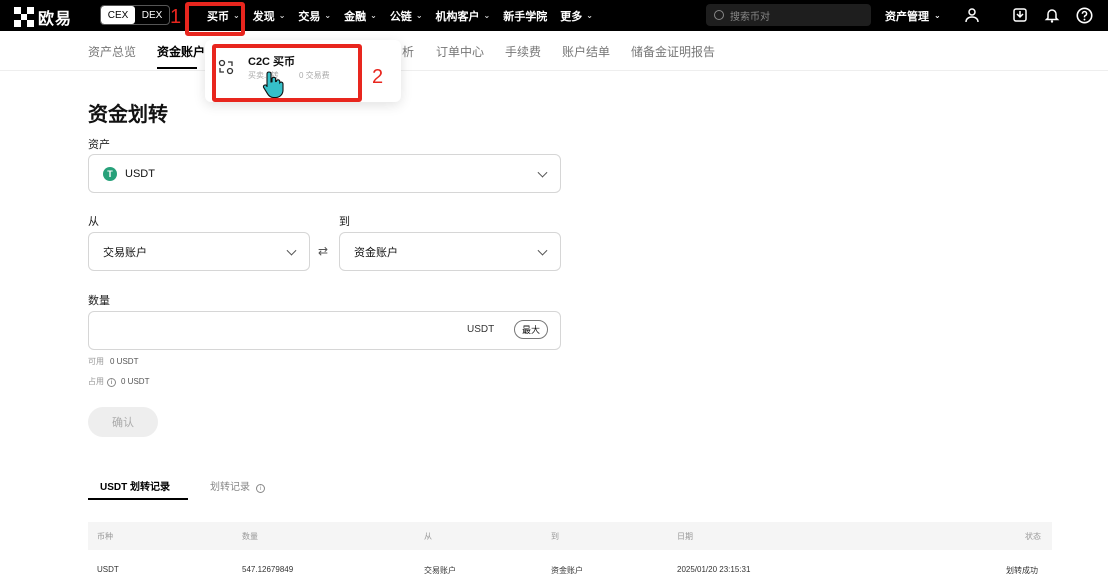  I want to click on subnav-statements: 账户结单, so click(586, 51).